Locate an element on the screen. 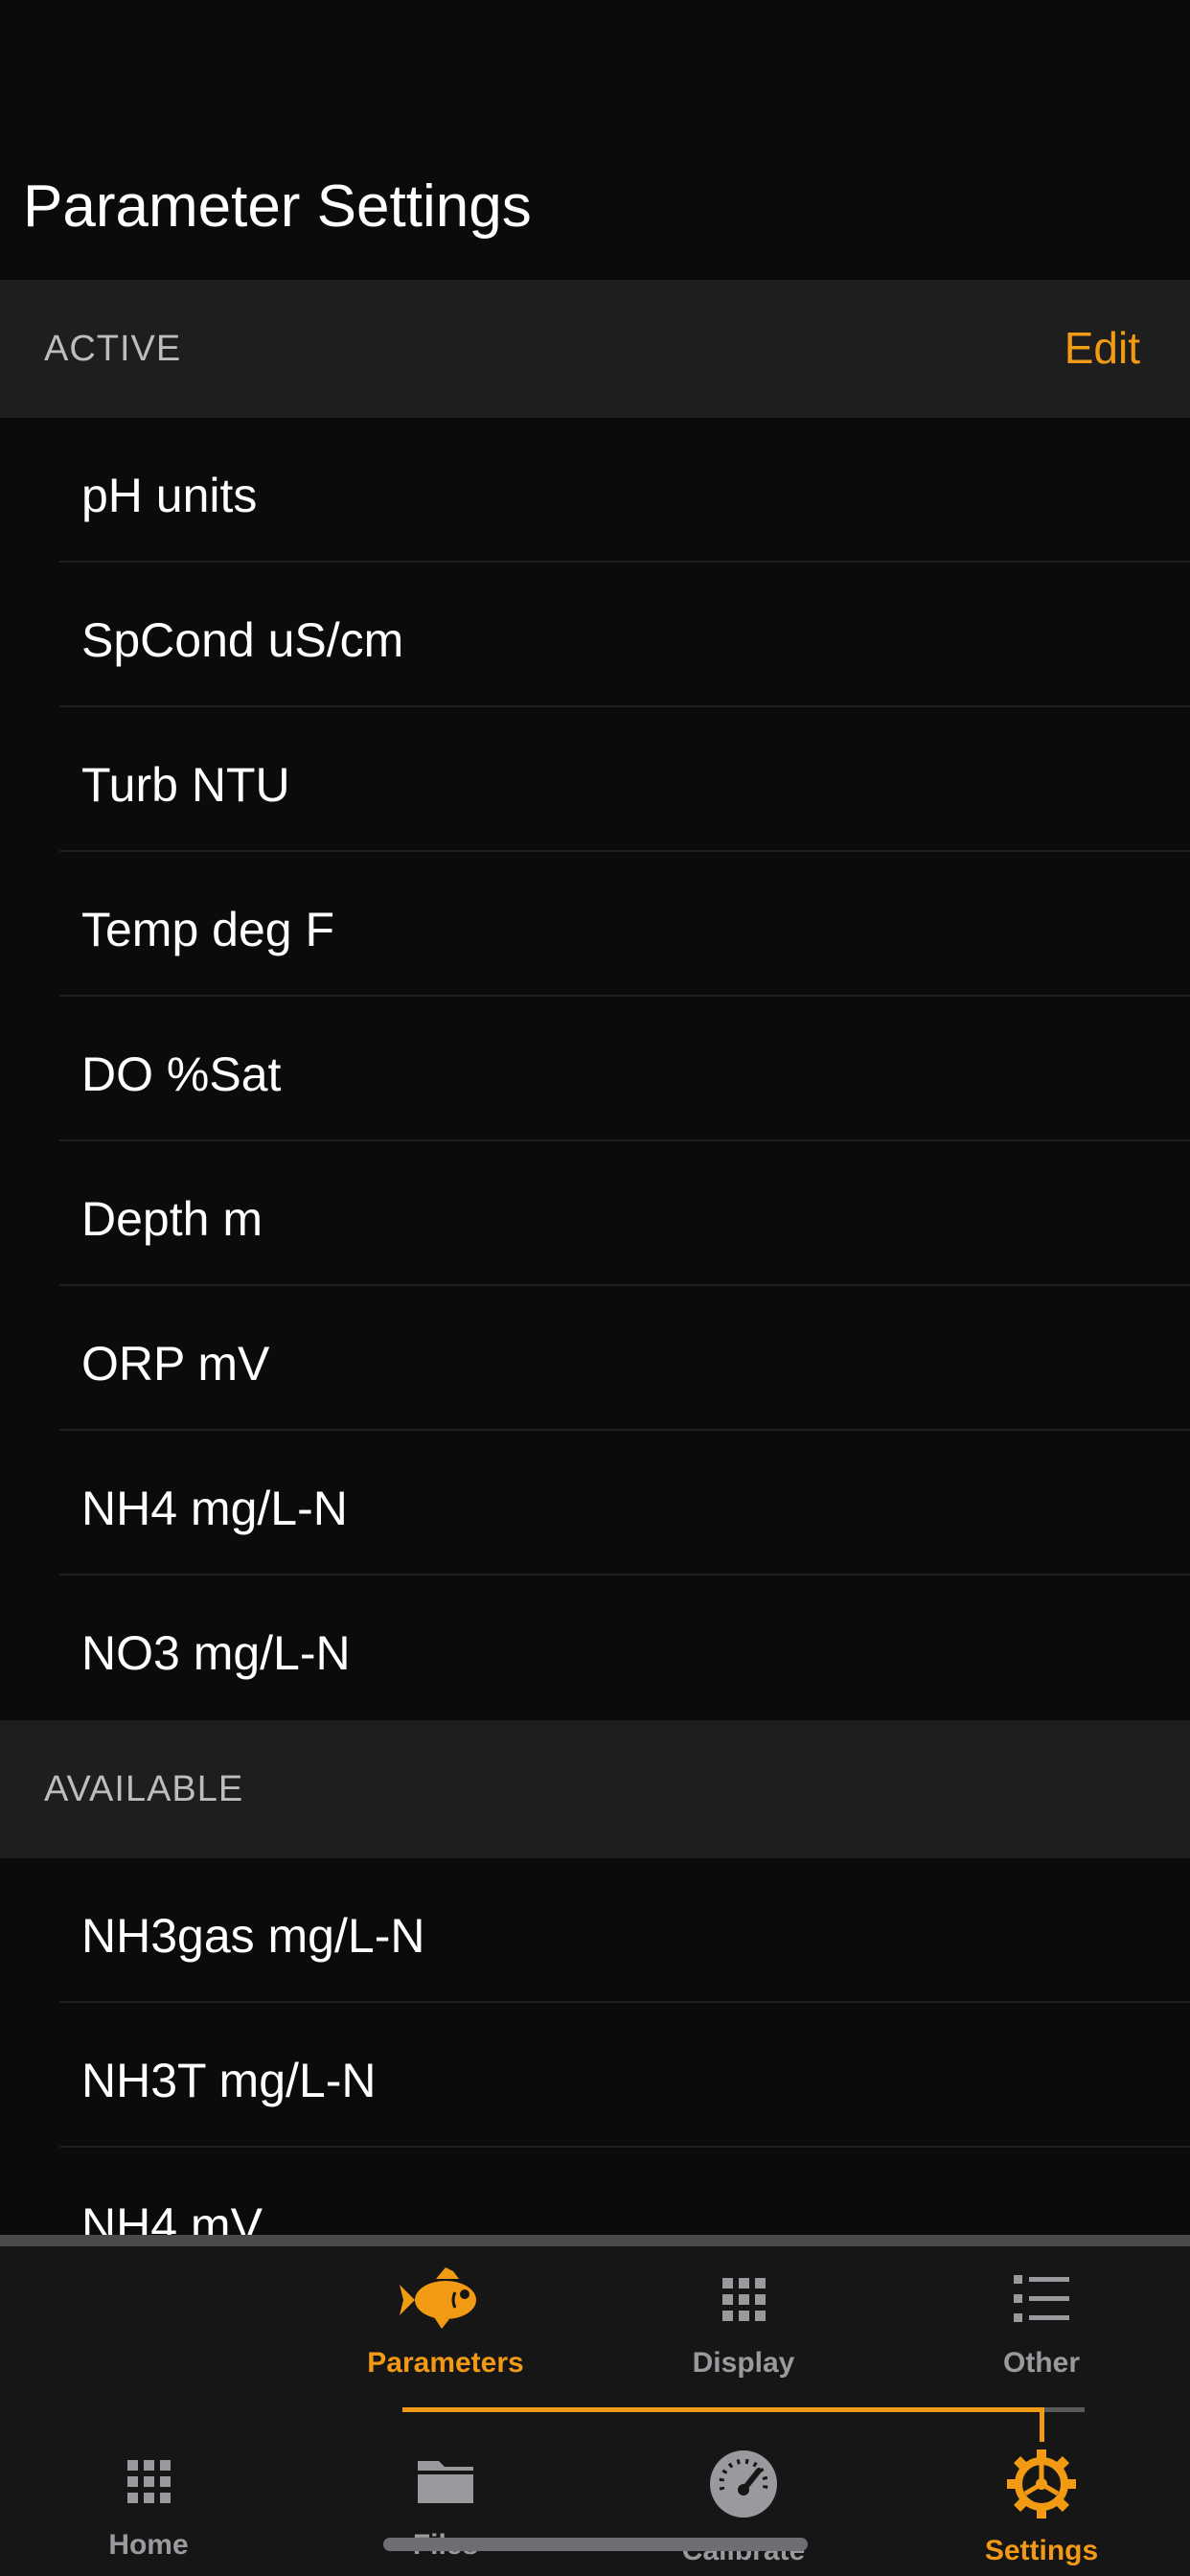 The image size is (1190, 2576). list-item-label: SpCond uS/cm is located at coordinates (243, 640).